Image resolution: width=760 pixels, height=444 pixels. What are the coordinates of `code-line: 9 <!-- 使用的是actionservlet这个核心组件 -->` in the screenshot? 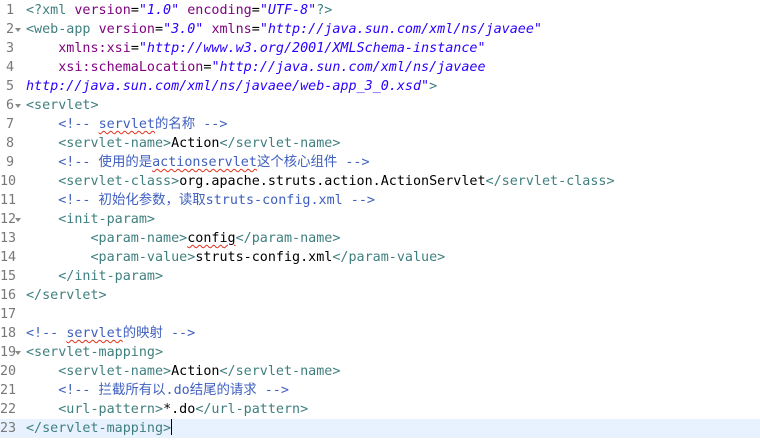 It's located at (380, 162).